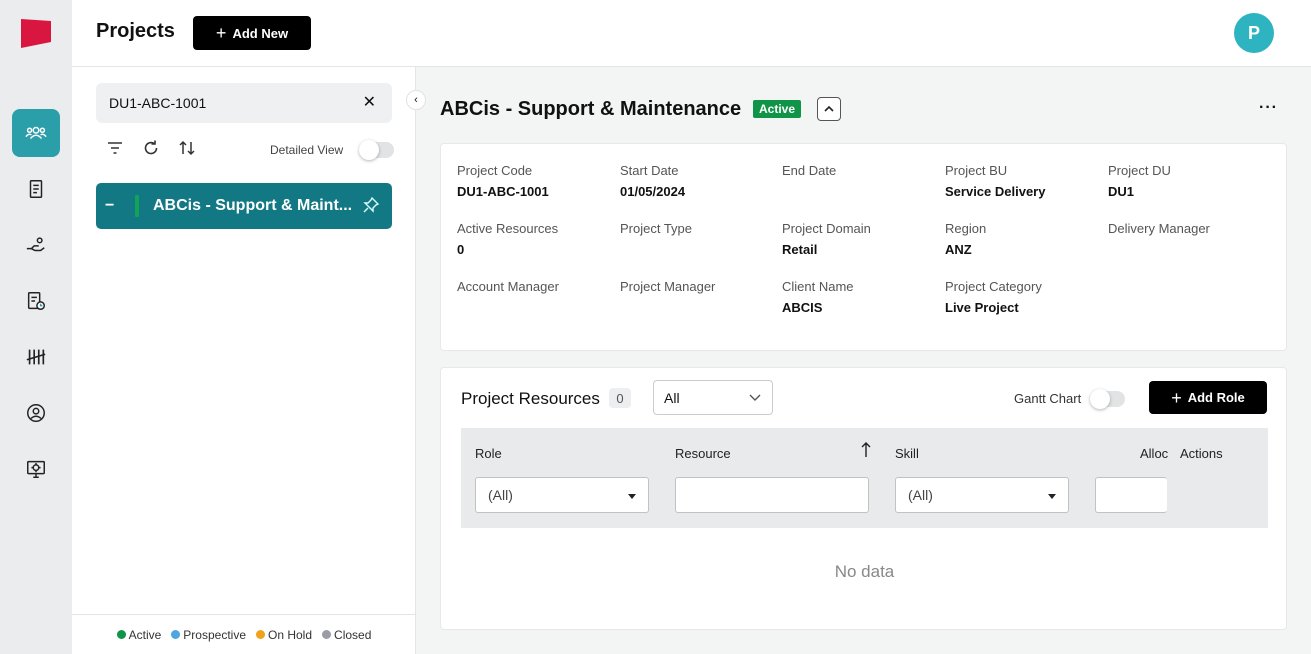 The width and height of the screenshot is (1311, 654). Describe the element at coordinates (777, 109) in the screenshot. I see `status-badge: Active` at that location.